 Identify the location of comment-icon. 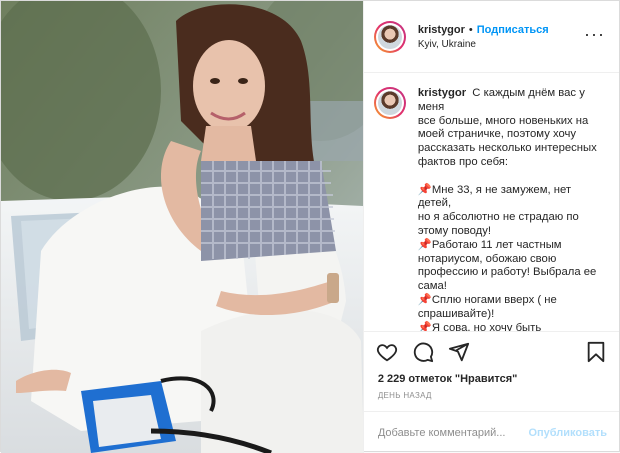
(423, 352).